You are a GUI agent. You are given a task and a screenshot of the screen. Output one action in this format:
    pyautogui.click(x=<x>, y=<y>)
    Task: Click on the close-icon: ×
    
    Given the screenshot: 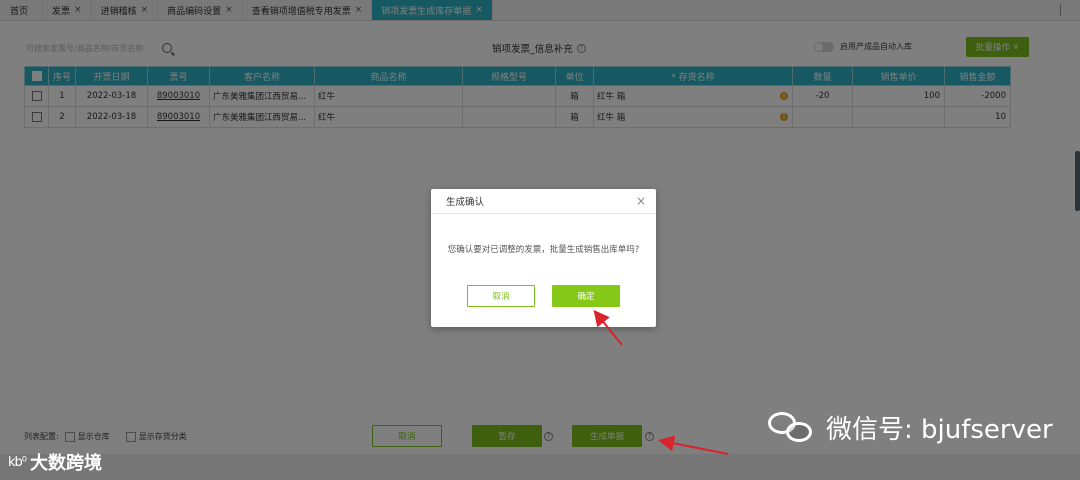 What is the action you would take?
    pyautogui.click(x=641, y=201)
    